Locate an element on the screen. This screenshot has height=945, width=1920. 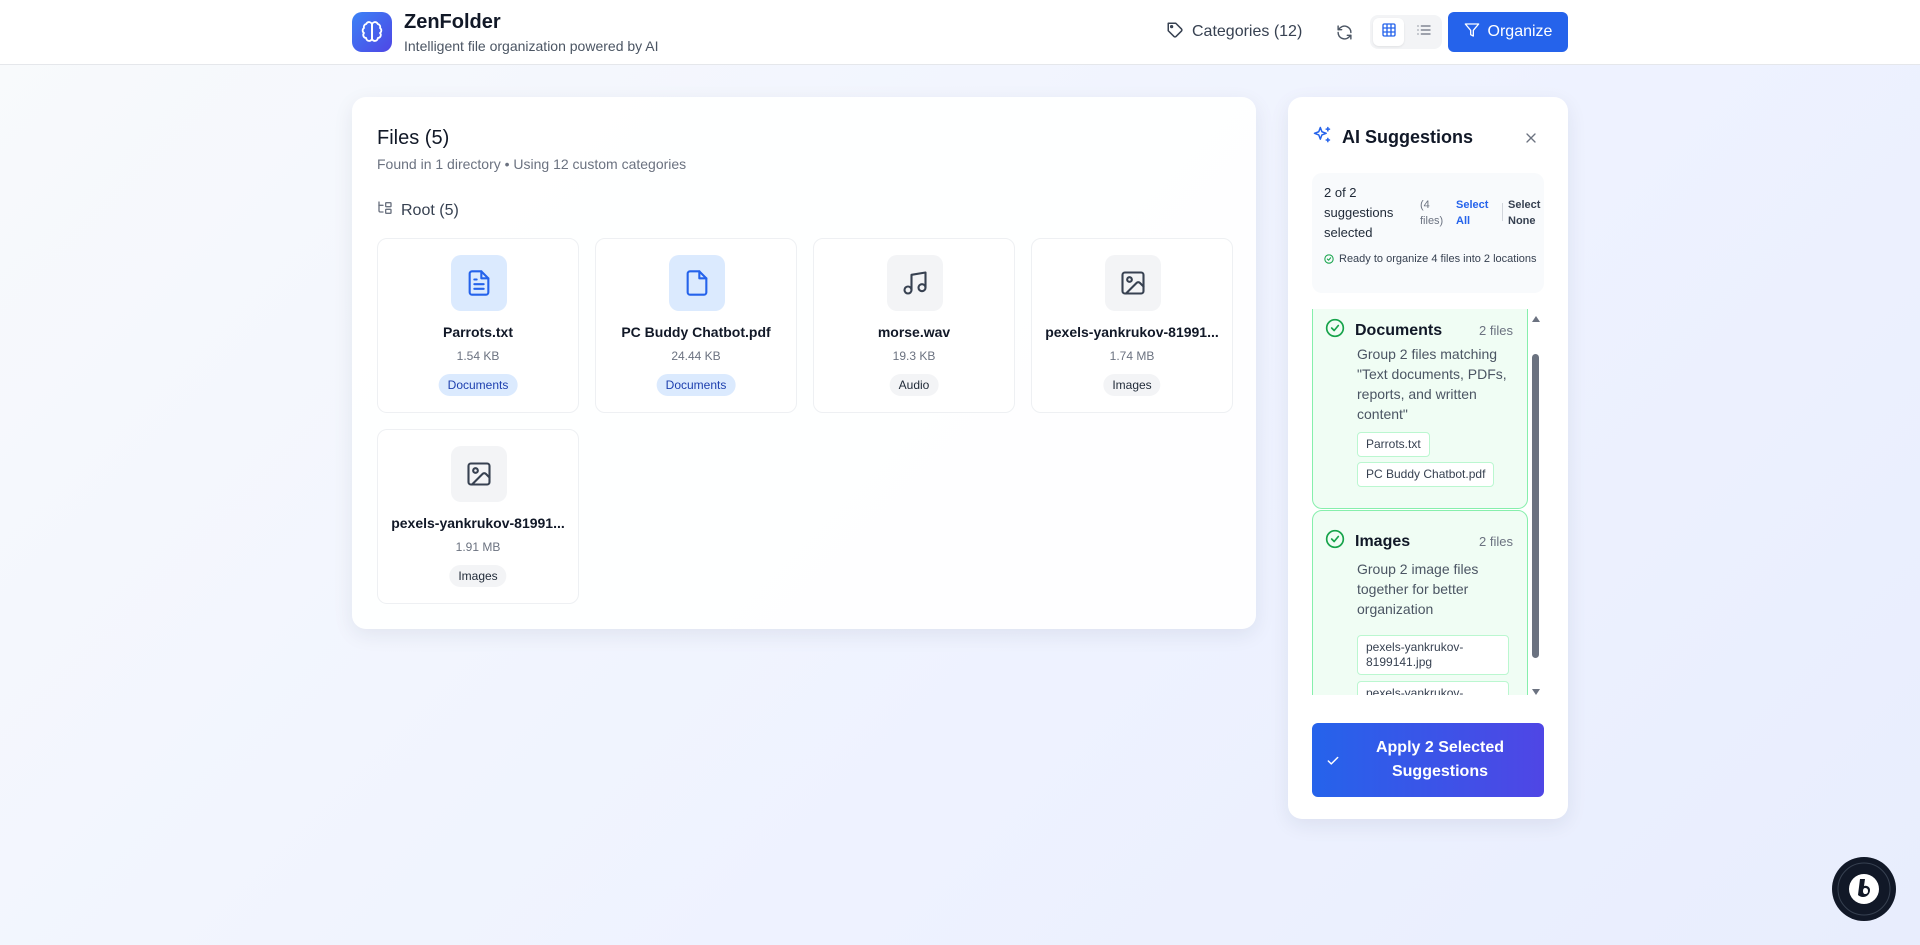
file-card: pexels-yankrukov-81991... 1.91 MB Images is located at coordinates (478, 516).